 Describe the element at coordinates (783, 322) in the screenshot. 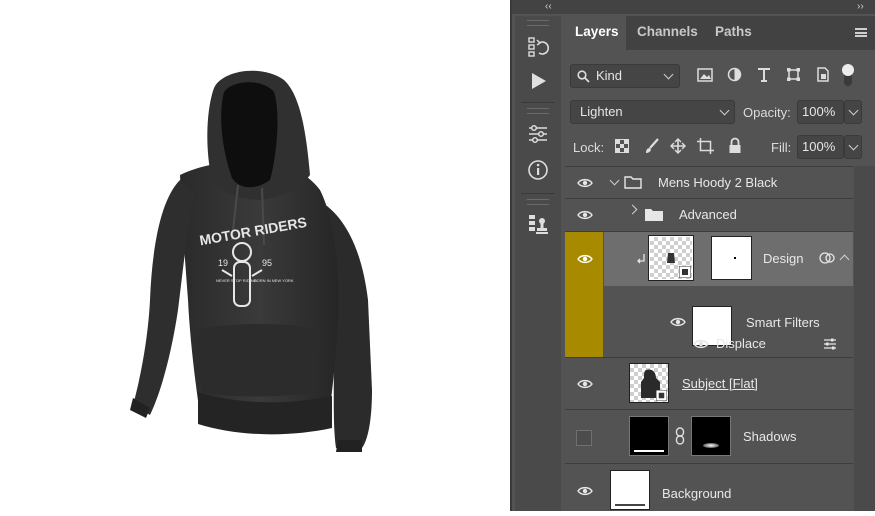

I see `smart-filters-label: Smart Filters` at that location.